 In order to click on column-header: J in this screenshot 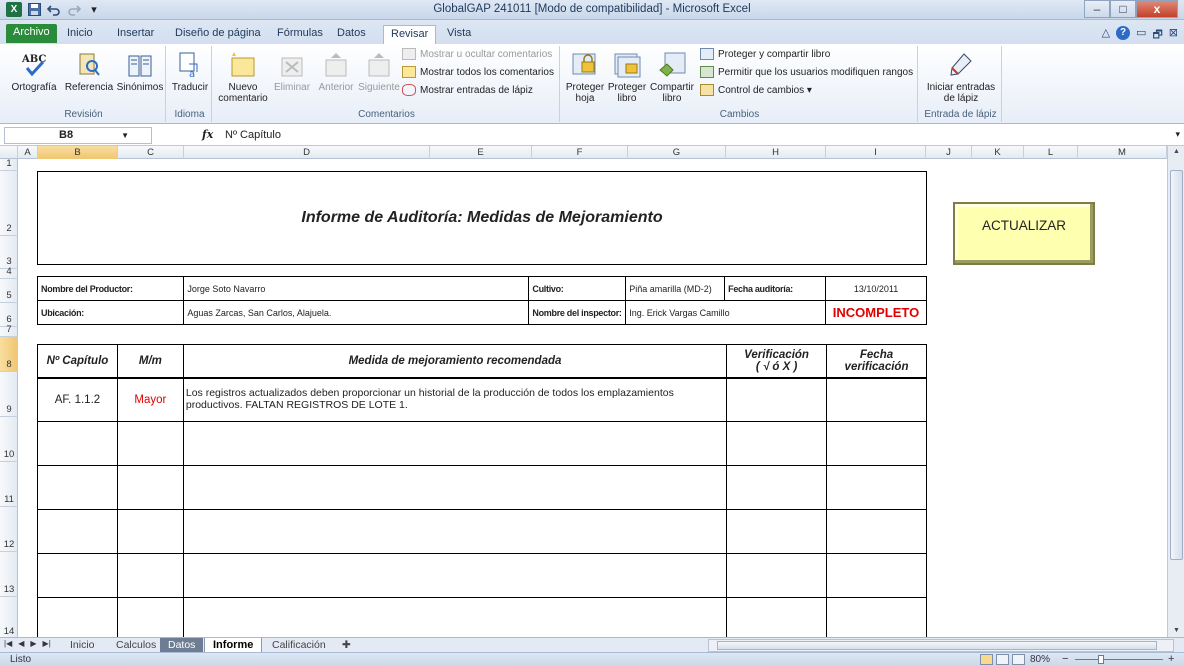, I will do `click(949, 152)`.